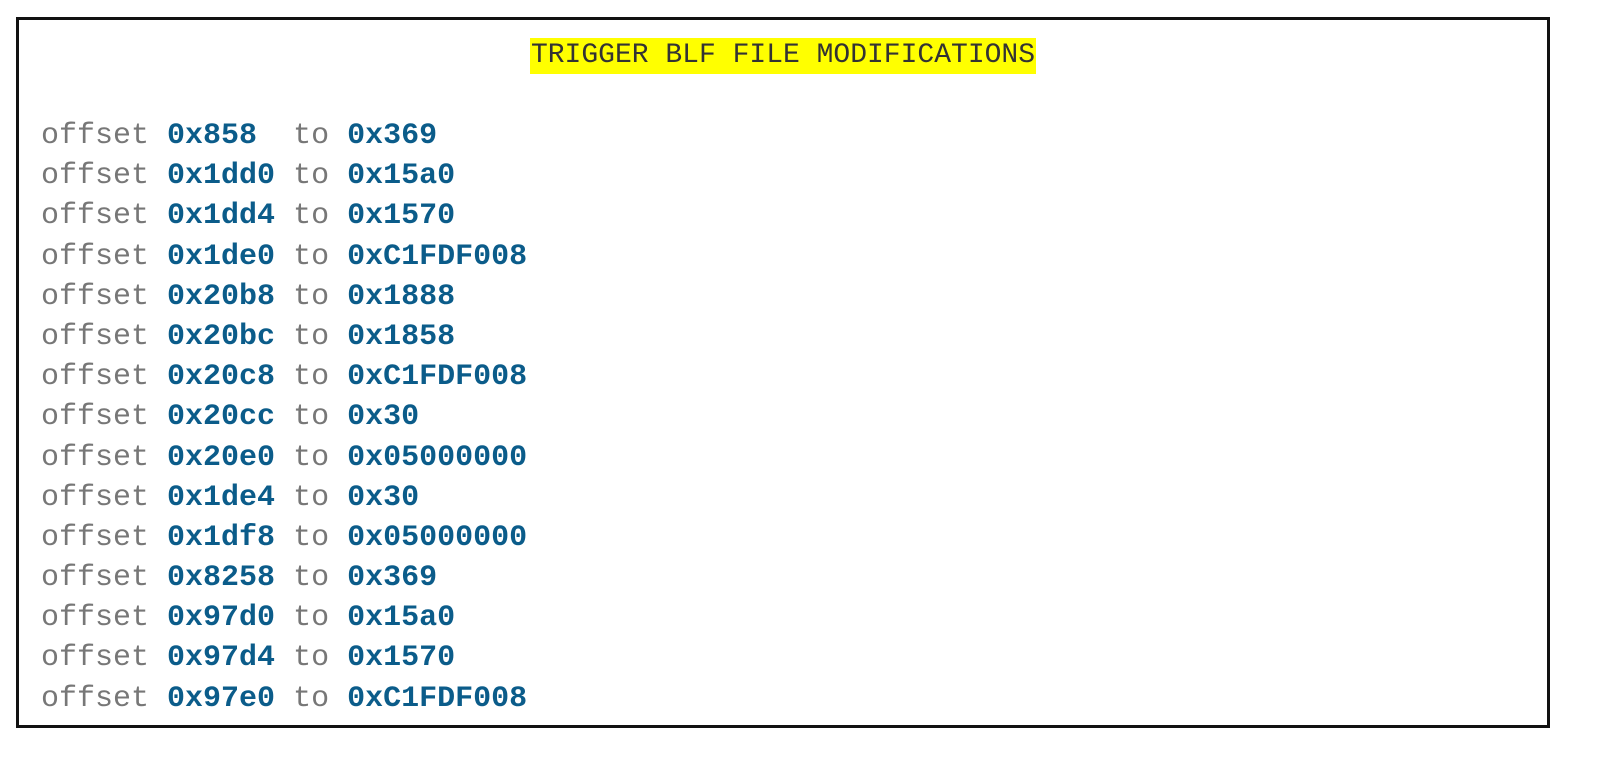 The image size is (1624, 768). What do you see at coordinates (284, 618) in the screenshot?
I see `modification-line: offset 0x97d0 to 0x15a0` at bounding box center [284, 618].